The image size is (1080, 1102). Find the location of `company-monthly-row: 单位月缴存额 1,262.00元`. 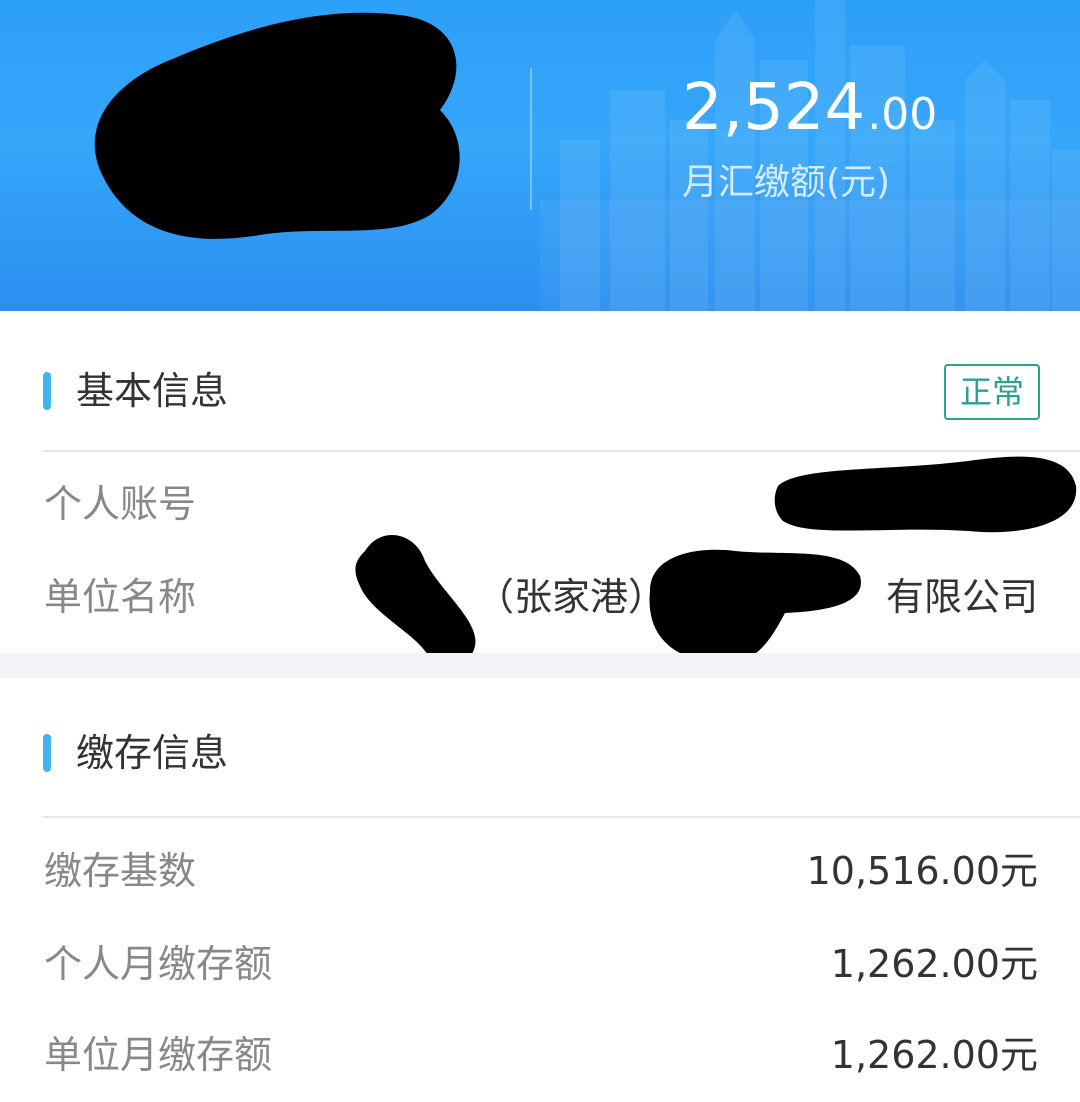

company-monthly-row: 单位月缴存额 1,262.00元 is located at coordinates (540, 1055).